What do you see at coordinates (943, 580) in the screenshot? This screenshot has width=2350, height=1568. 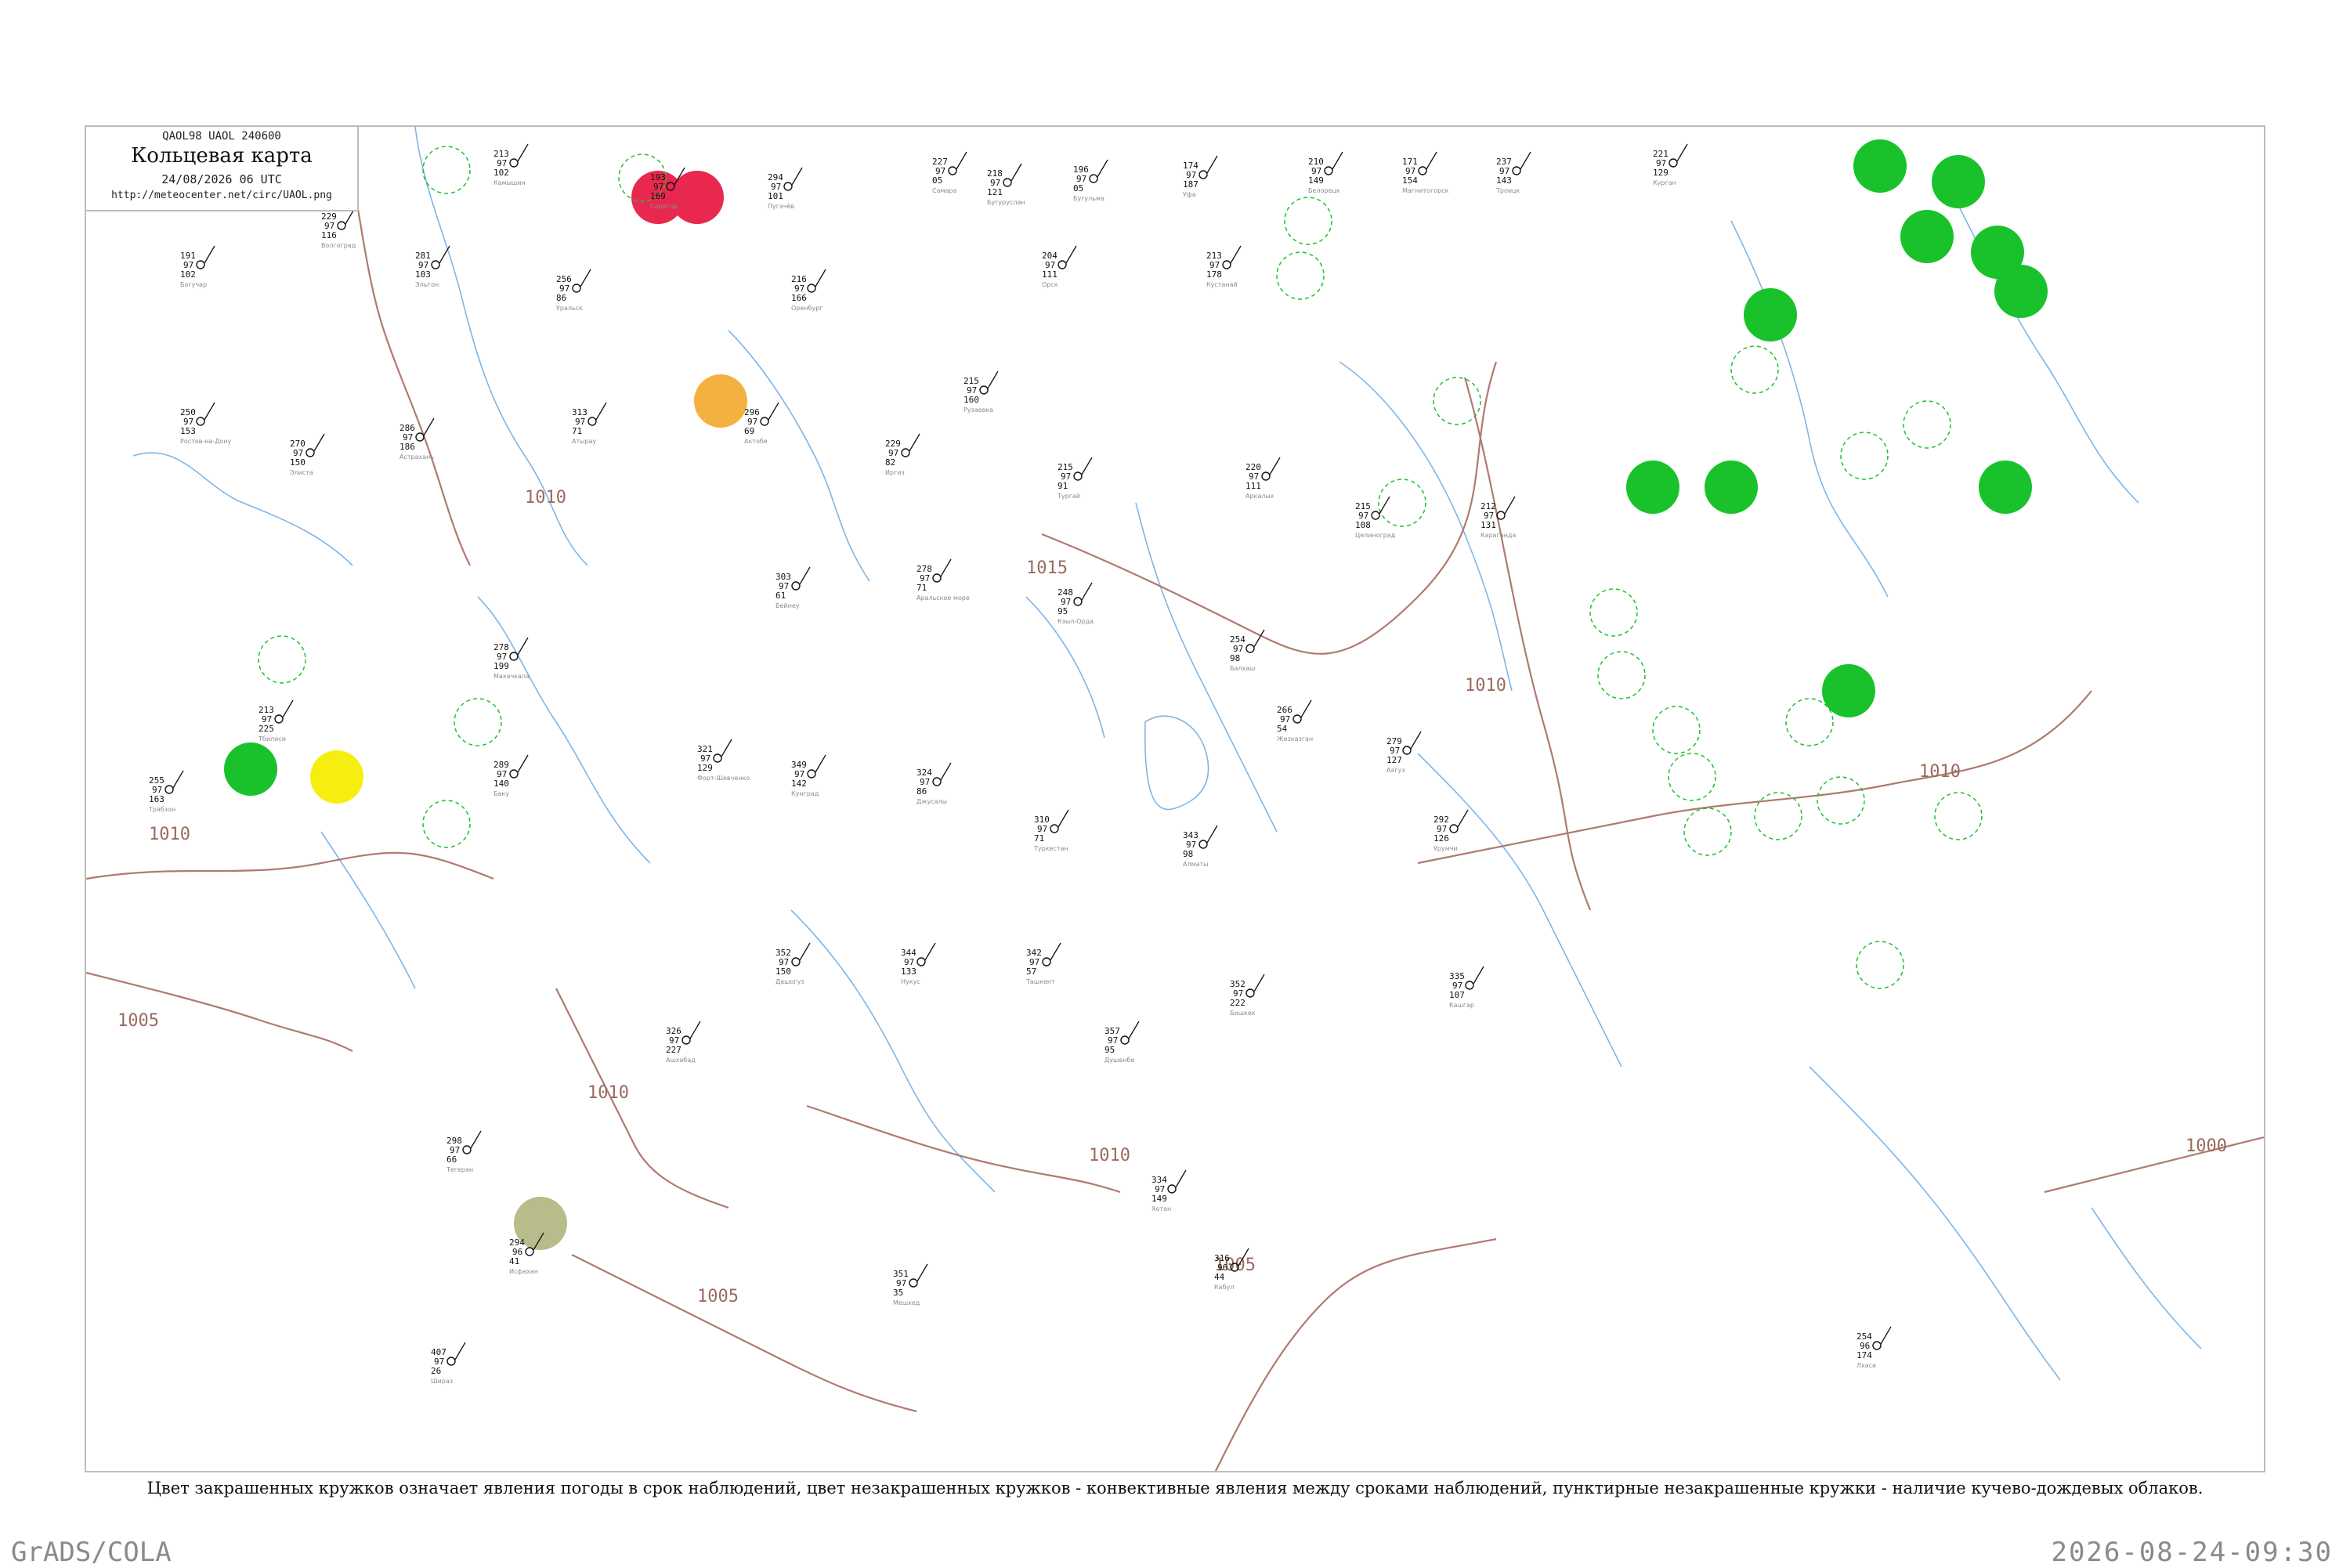 I see `station-plot: 2789771Аральское море` at bounding box center [943, 580].